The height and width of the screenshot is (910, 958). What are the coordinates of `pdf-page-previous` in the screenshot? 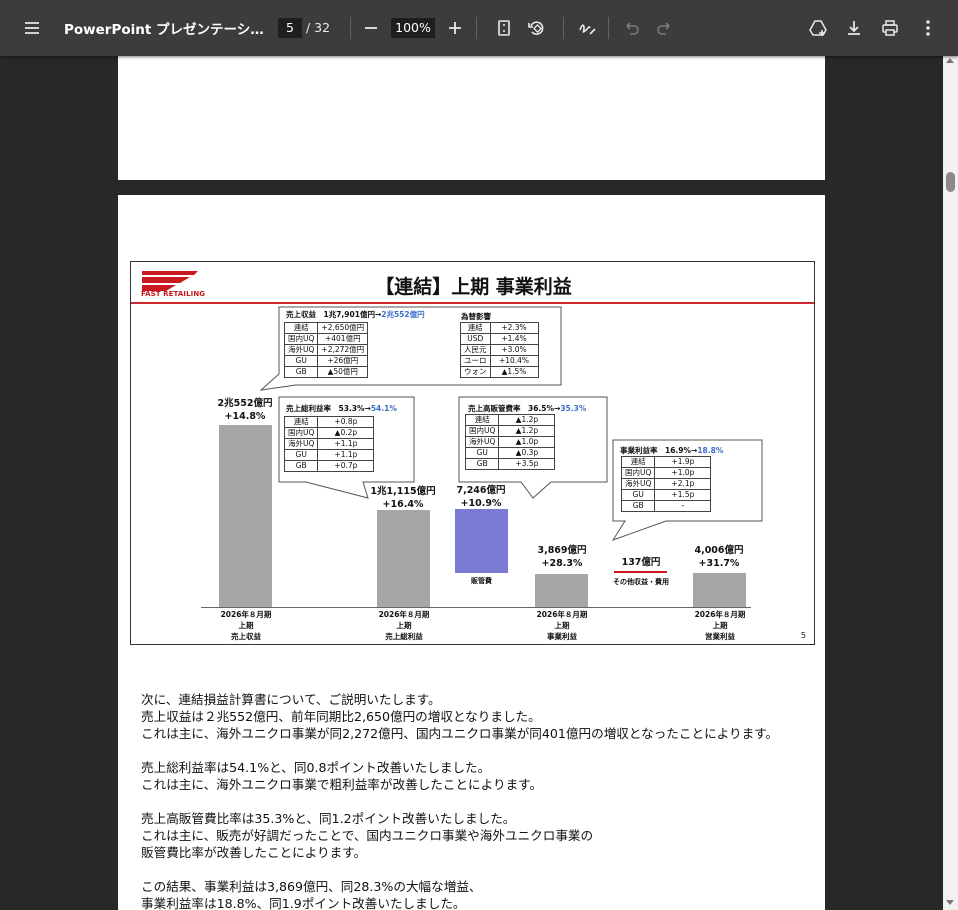 It's located at (471, 118).